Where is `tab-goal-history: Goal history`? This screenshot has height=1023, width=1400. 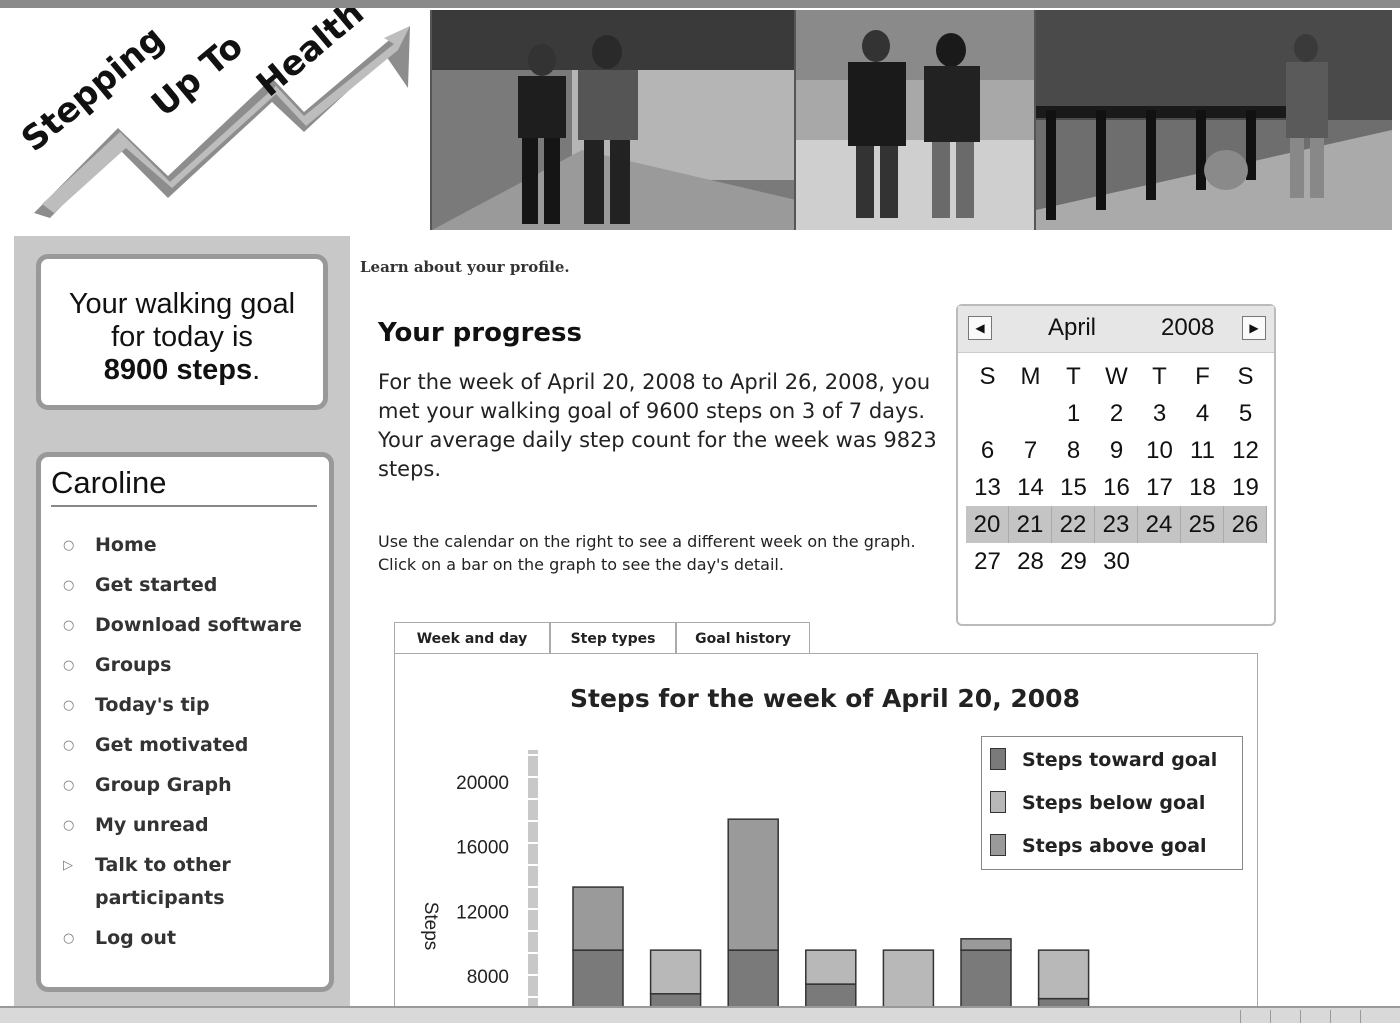
tab-goal-history: Goal history is located at coordinates (743, 638).